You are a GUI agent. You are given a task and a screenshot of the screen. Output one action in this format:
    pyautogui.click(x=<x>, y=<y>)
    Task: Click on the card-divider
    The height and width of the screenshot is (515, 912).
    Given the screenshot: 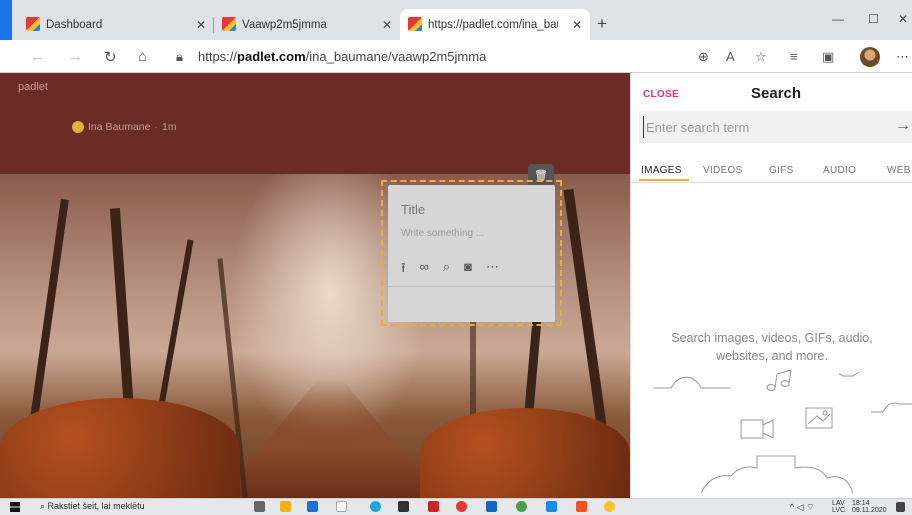 What is the action you would take?
    pyautogui.click(x=471, y=286)
    